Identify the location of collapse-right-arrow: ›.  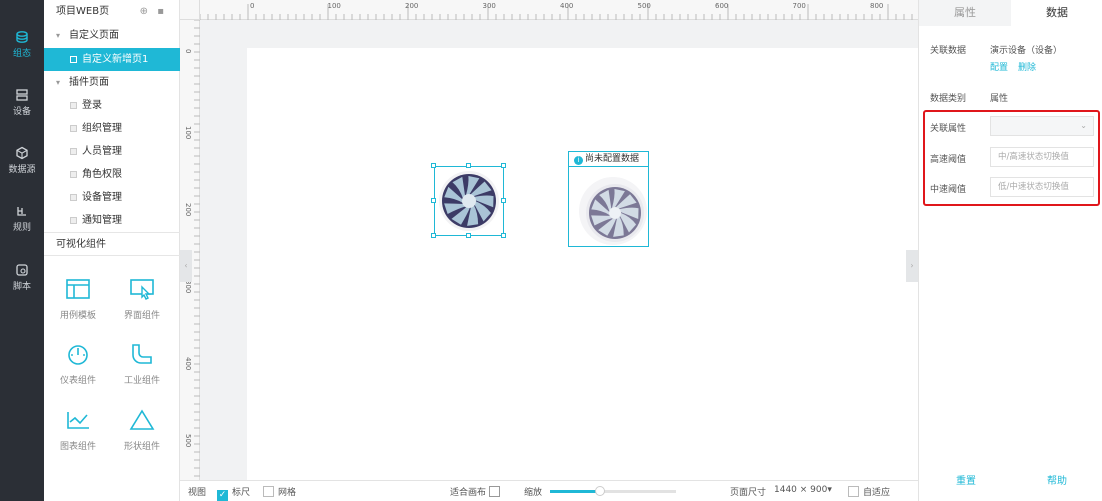
(912, 266).